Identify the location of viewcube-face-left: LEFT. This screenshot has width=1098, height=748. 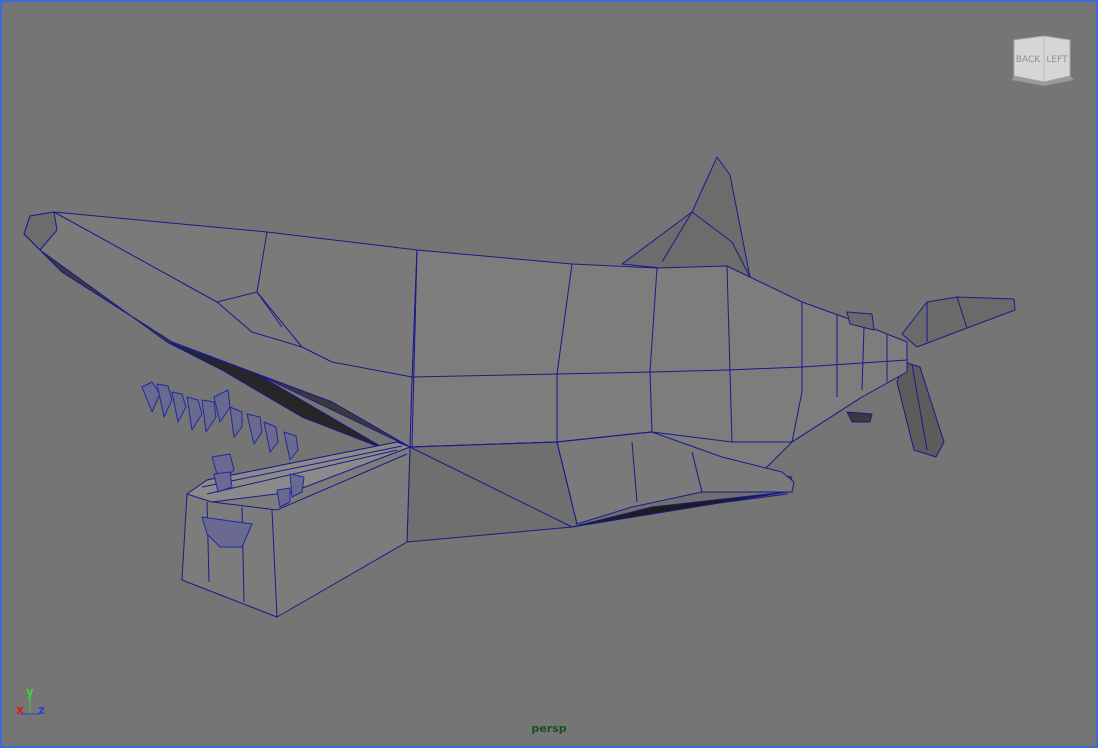
(1057, 60).